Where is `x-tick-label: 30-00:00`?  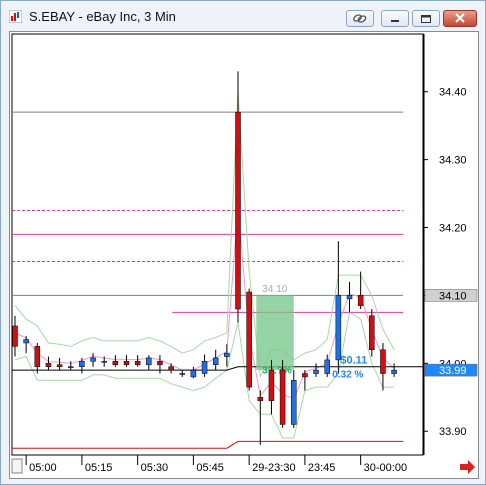 x-tick-label: 30-00:00 is located at coordinates (385, 468).